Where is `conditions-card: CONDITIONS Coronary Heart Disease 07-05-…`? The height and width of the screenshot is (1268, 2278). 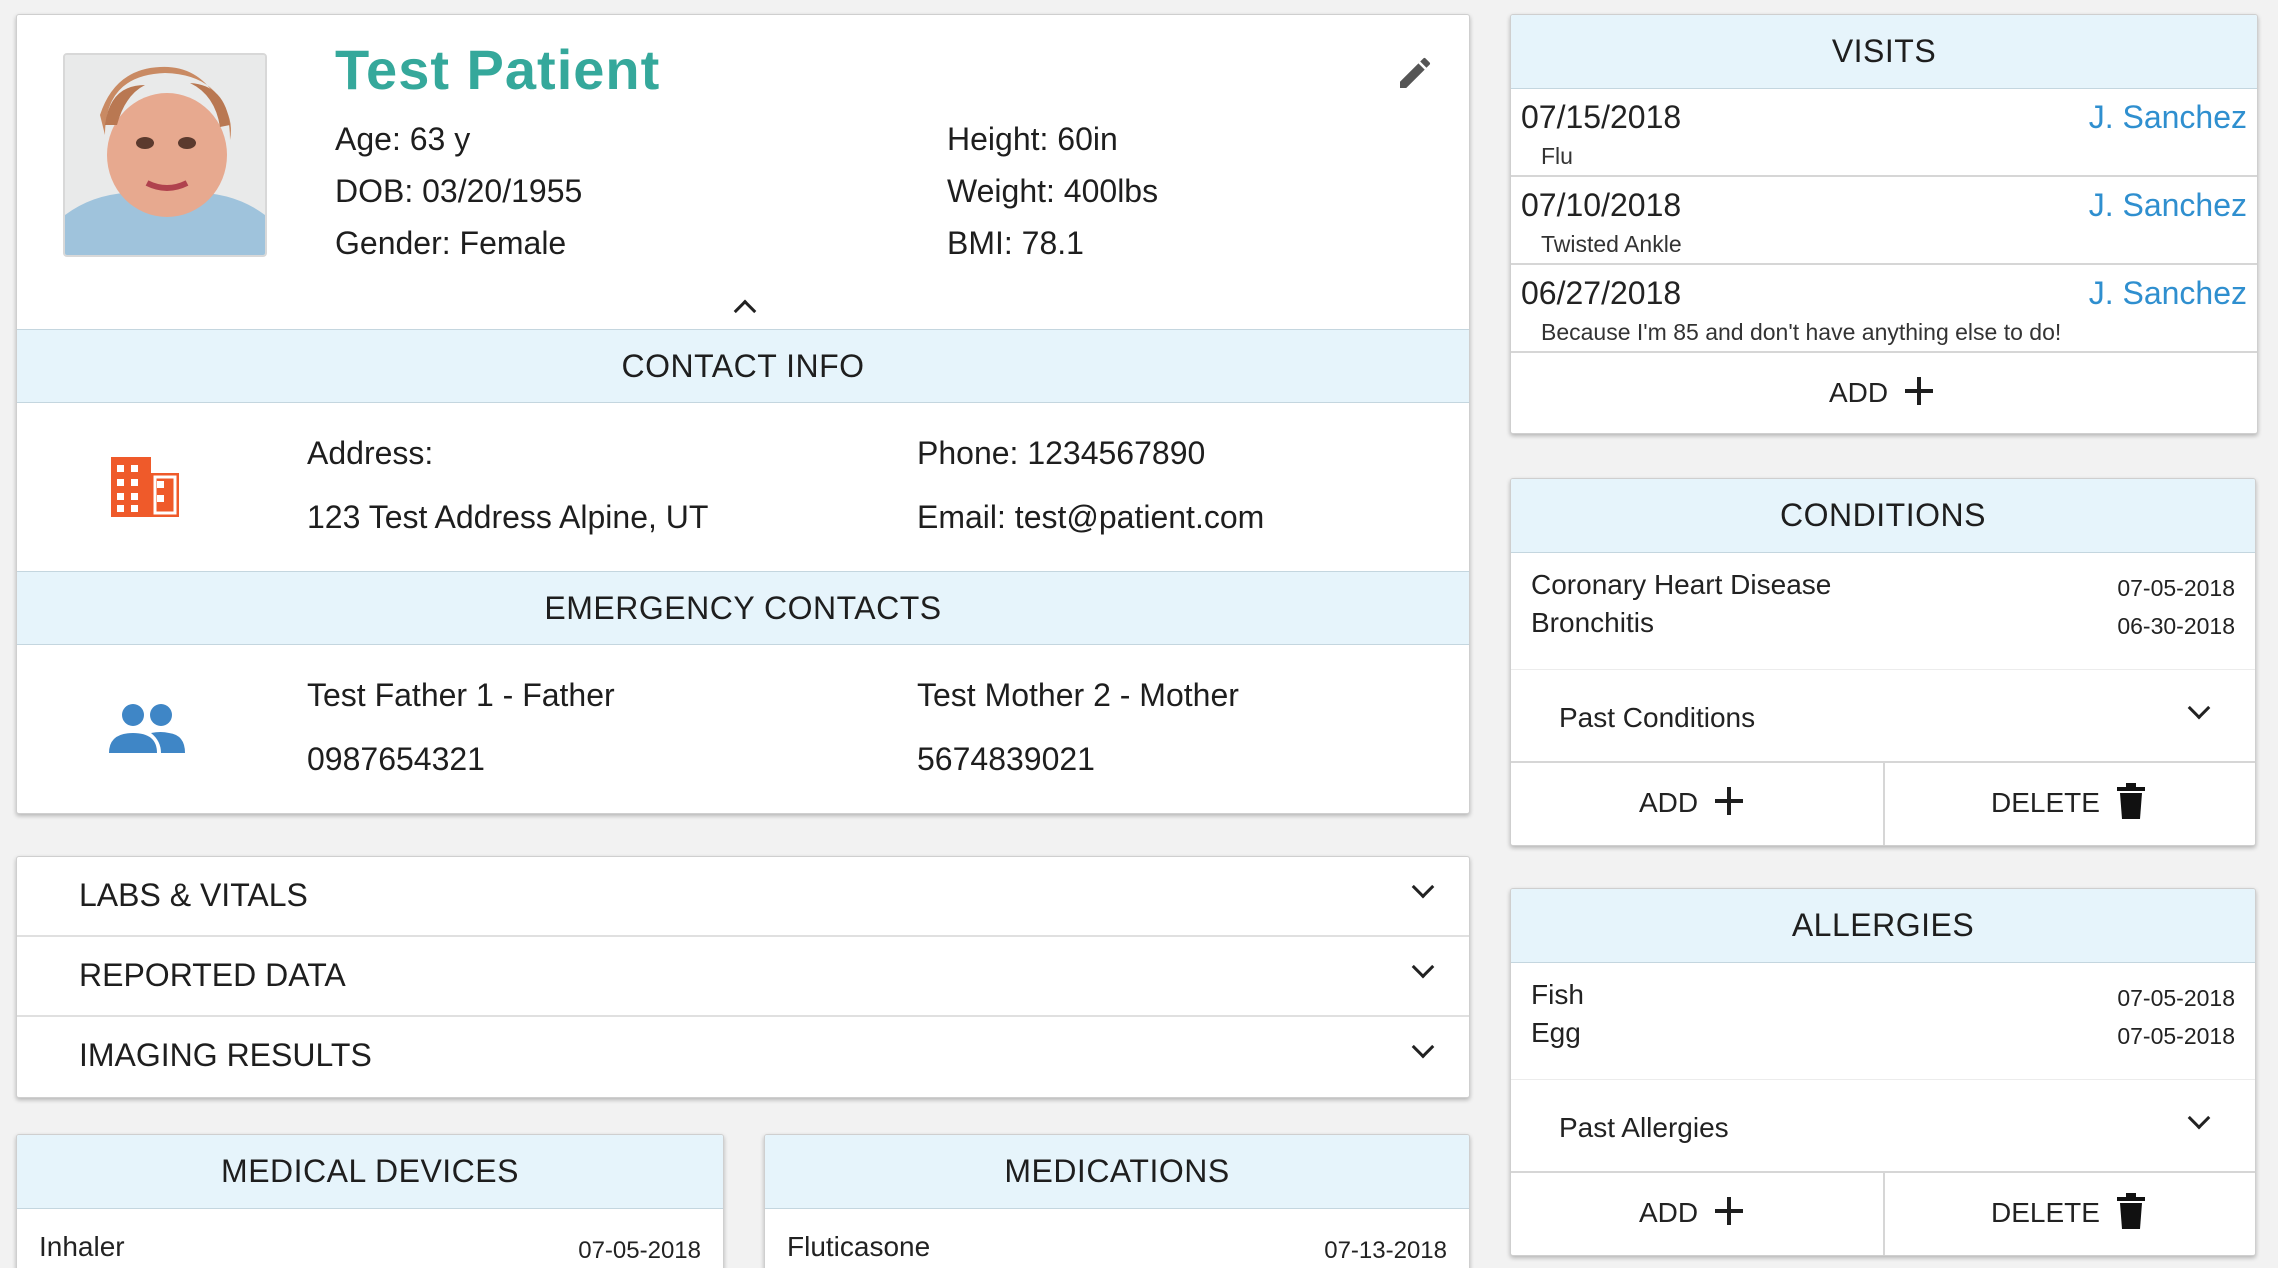
conditions-card: CONDITIONS Coronary Heart Disease 07-05-… is located at coordinates (1883, 662).